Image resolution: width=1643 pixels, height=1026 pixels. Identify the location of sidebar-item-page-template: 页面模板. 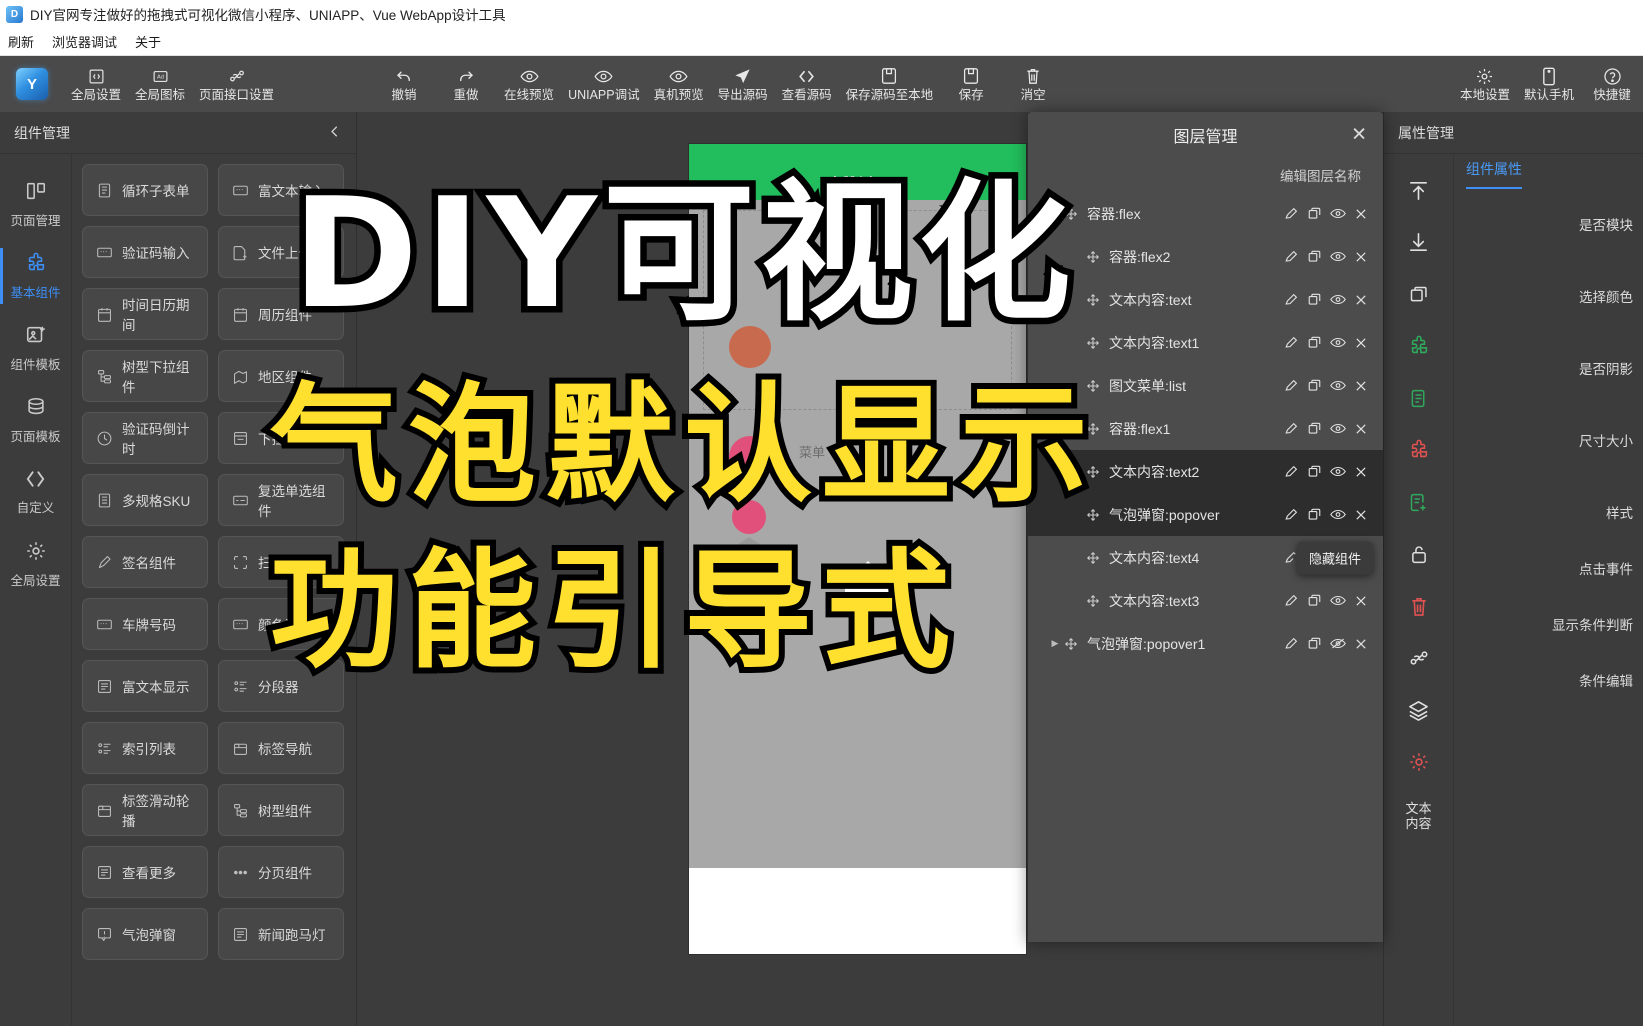
(35, 420).